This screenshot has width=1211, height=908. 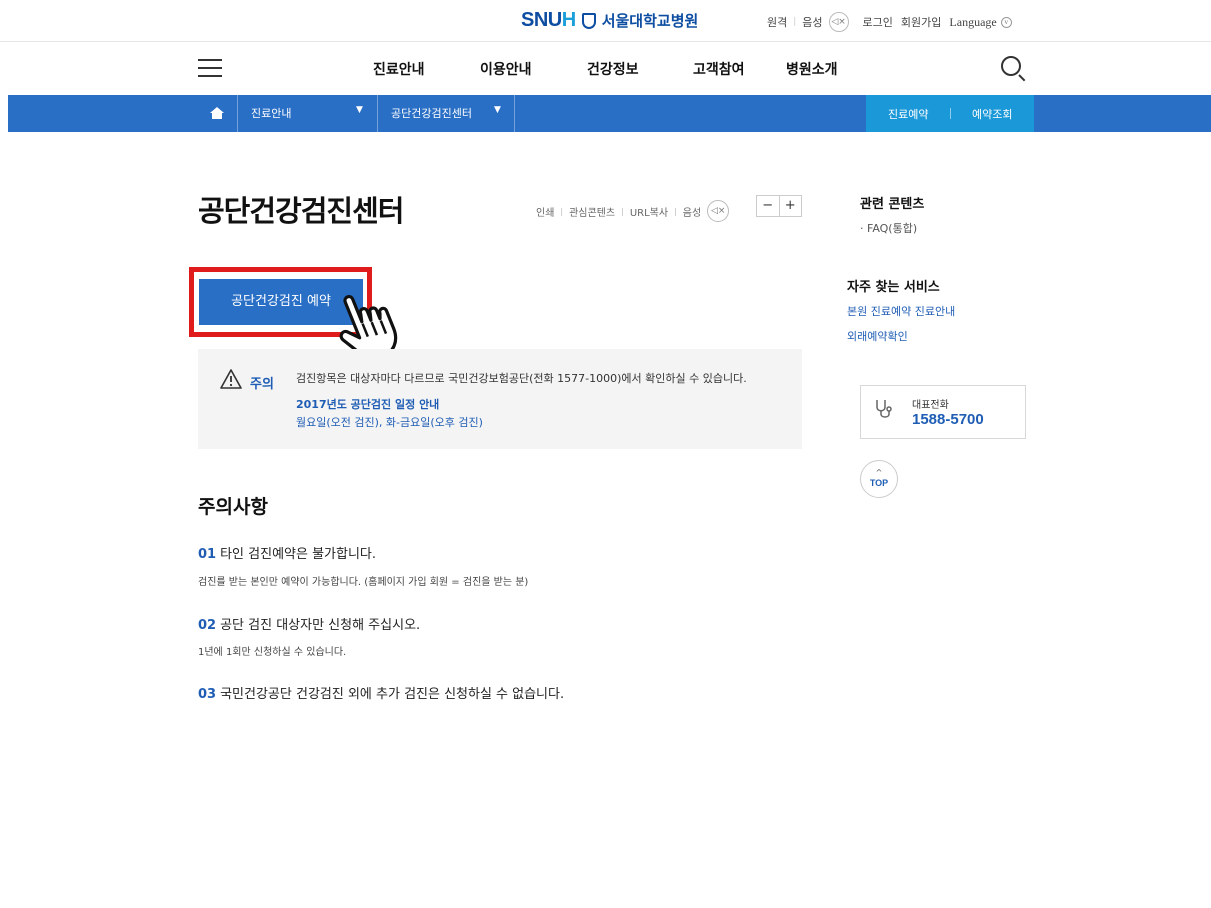 What do you see at coordinates (271, 113) in the screenshot?
I see `breadcrumb-level1: 진료안내` at bounding box center [271, 113].